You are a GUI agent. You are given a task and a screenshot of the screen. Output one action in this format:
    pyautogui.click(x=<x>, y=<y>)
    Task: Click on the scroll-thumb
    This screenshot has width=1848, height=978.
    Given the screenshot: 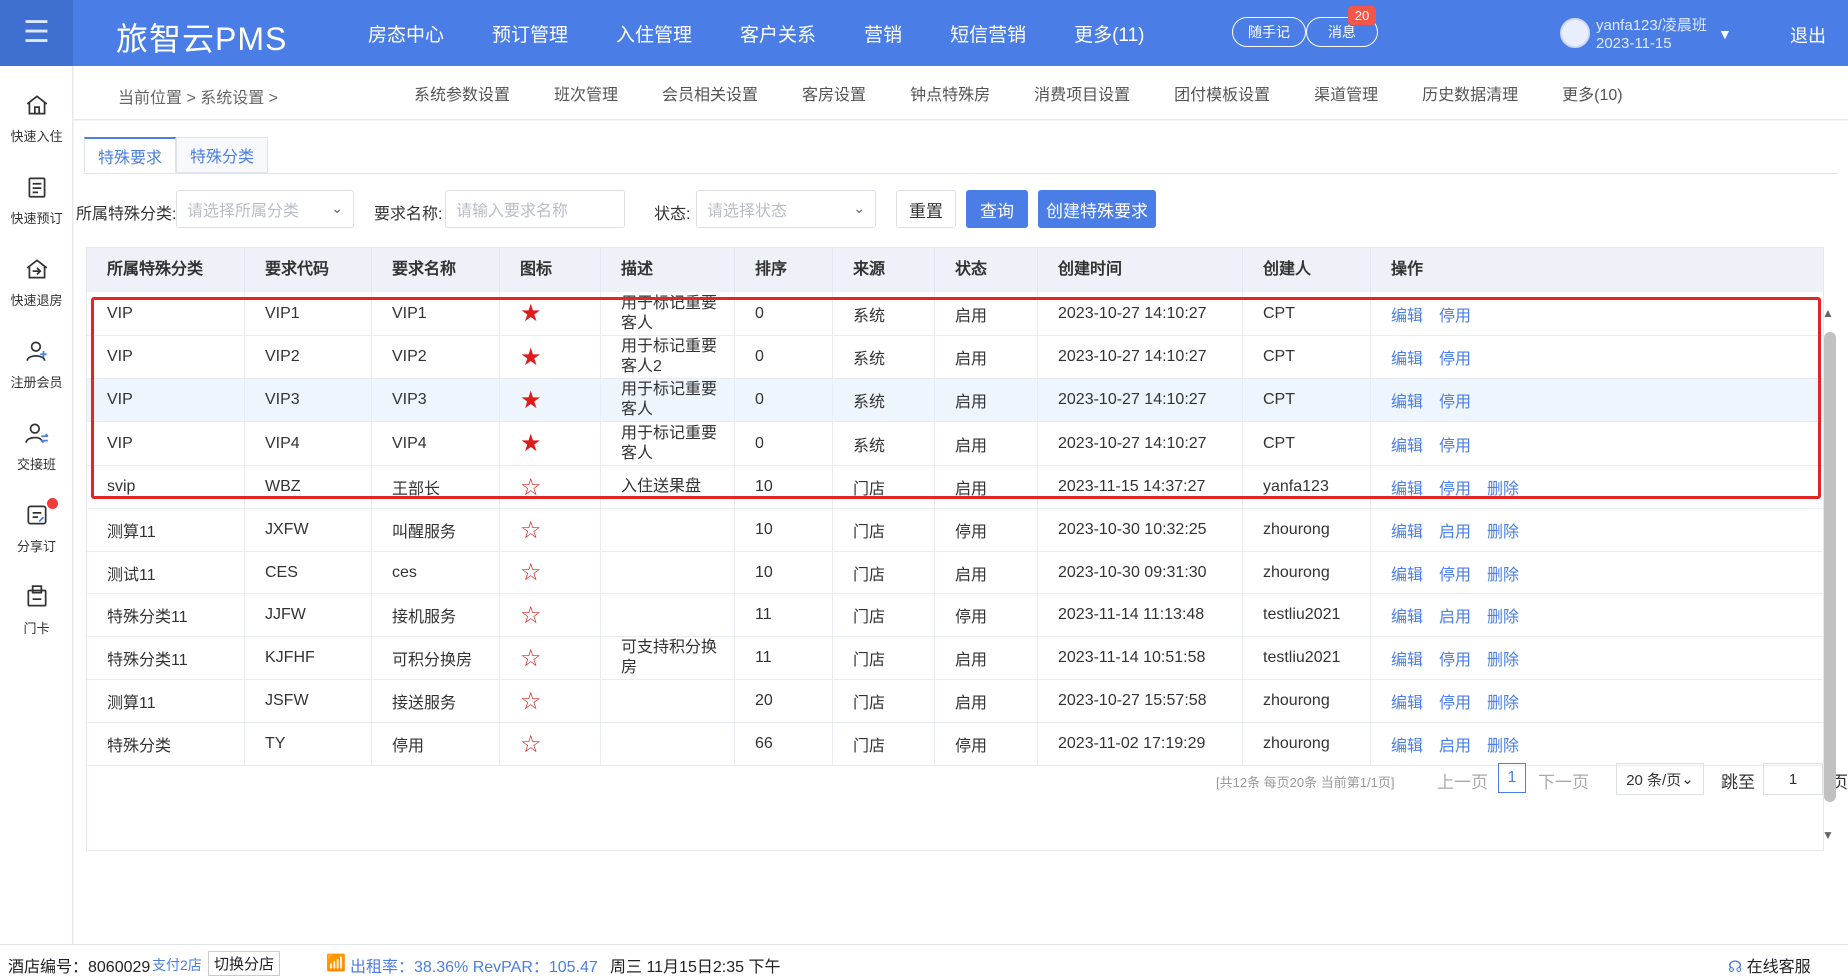 What is the action you would take?
    pyautogui.click(x=1830, y=567)
    